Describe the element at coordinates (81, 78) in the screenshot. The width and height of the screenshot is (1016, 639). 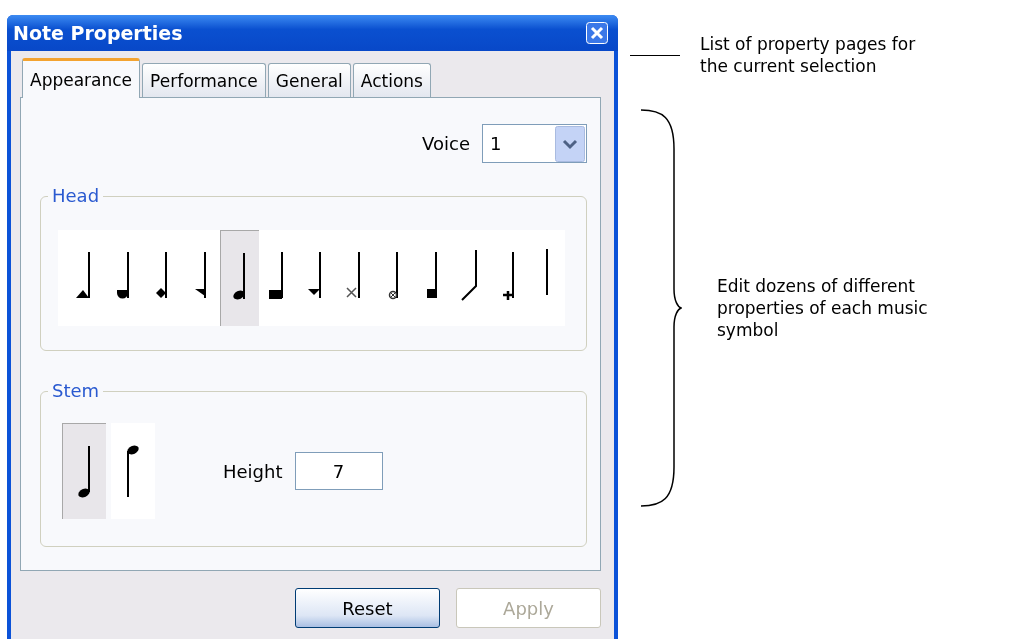
I see `tab: Appearance` at that location.